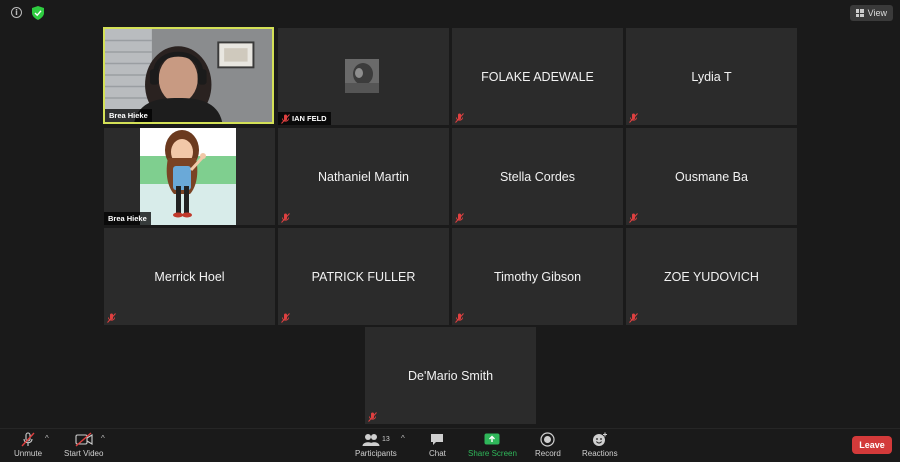 This screenshot has height=462, width=900. Describe the element at coordinates (600, 439) in the screenshot. I see `smiley-plus-icon` at that location.